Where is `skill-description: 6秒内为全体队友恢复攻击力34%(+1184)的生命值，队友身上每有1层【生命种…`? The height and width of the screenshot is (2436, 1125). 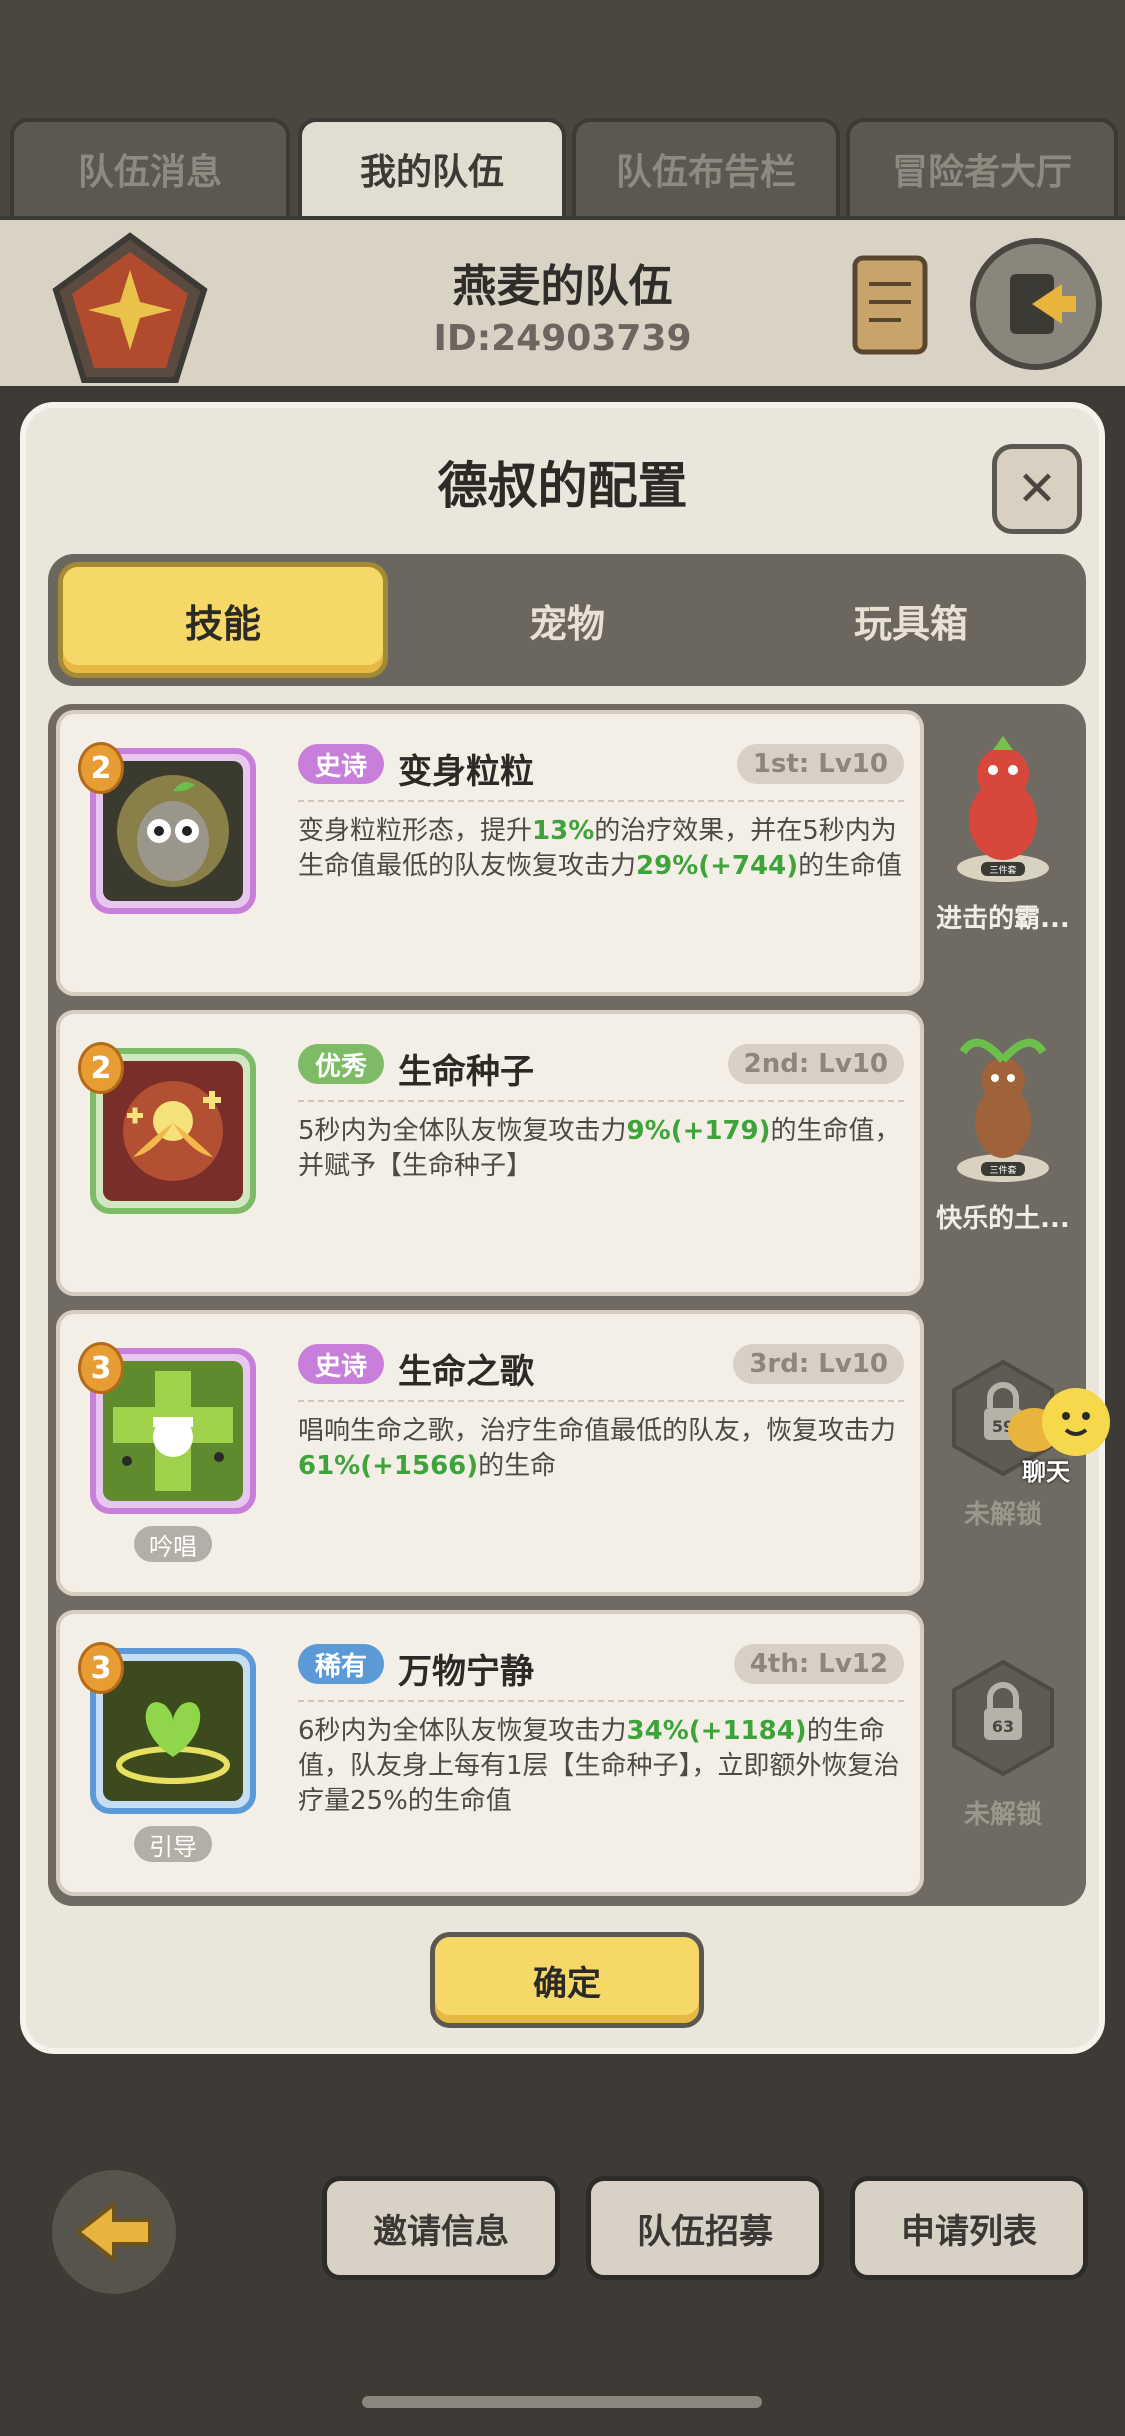 skill-description: 6秒内为全体队友恢复攻击力34%(+1184)的生命值，队友身上每有1层【生命种… is located at coordinates (608, 1766).